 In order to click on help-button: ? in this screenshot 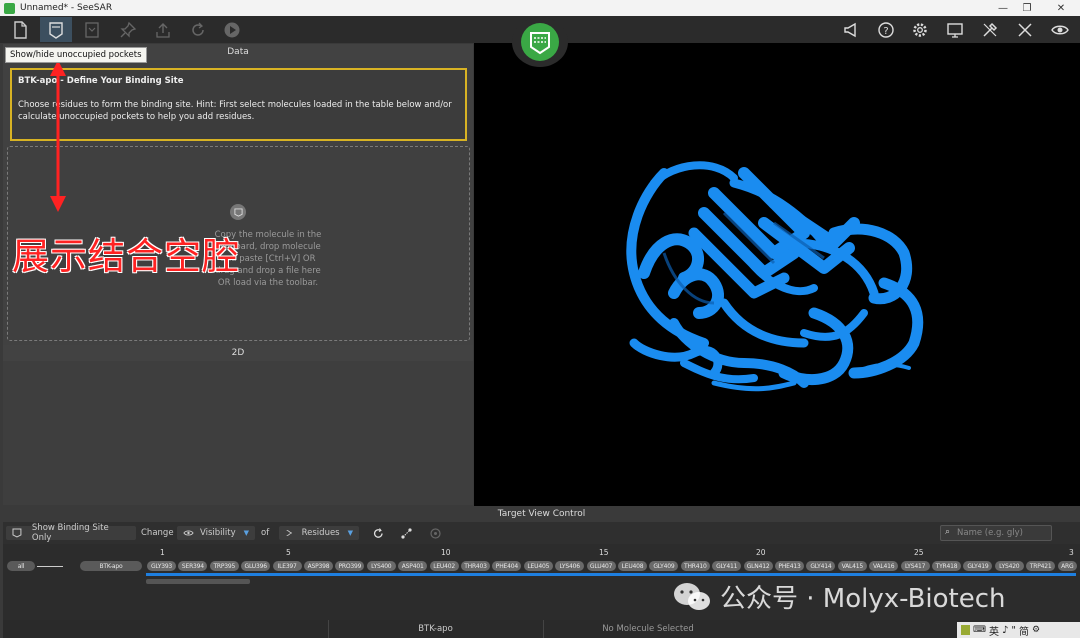, I will do `click(886, 29)`.